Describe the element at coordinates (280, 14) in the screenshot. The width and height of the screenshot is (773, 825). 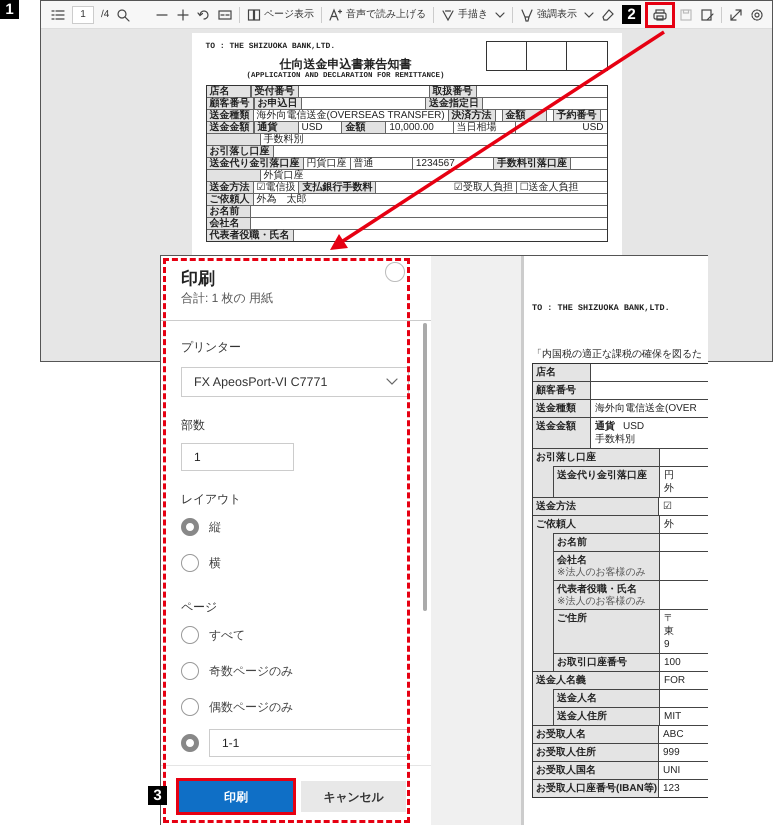
I see `page-view-button: ページ表示` at that location.